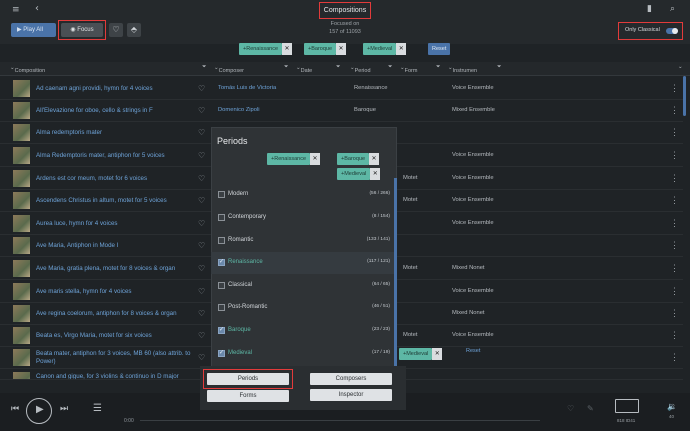 The height and width of the screenshot is (431, 690). I want to click on period-option-romantic: Romantic (133 / 141), so click(302, 241).